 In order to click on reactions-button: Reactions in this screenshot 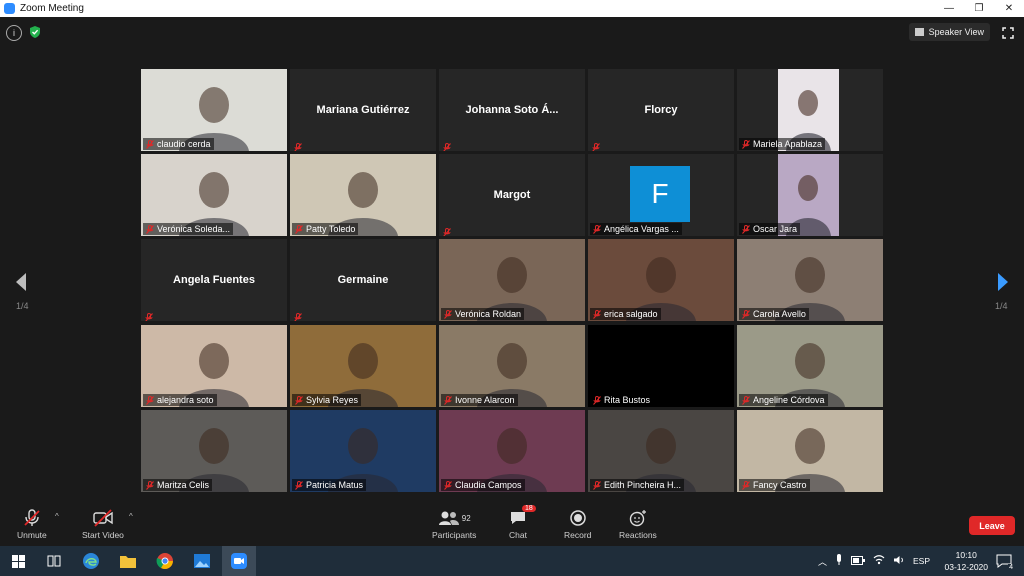, I will do `click(638, 524)`.